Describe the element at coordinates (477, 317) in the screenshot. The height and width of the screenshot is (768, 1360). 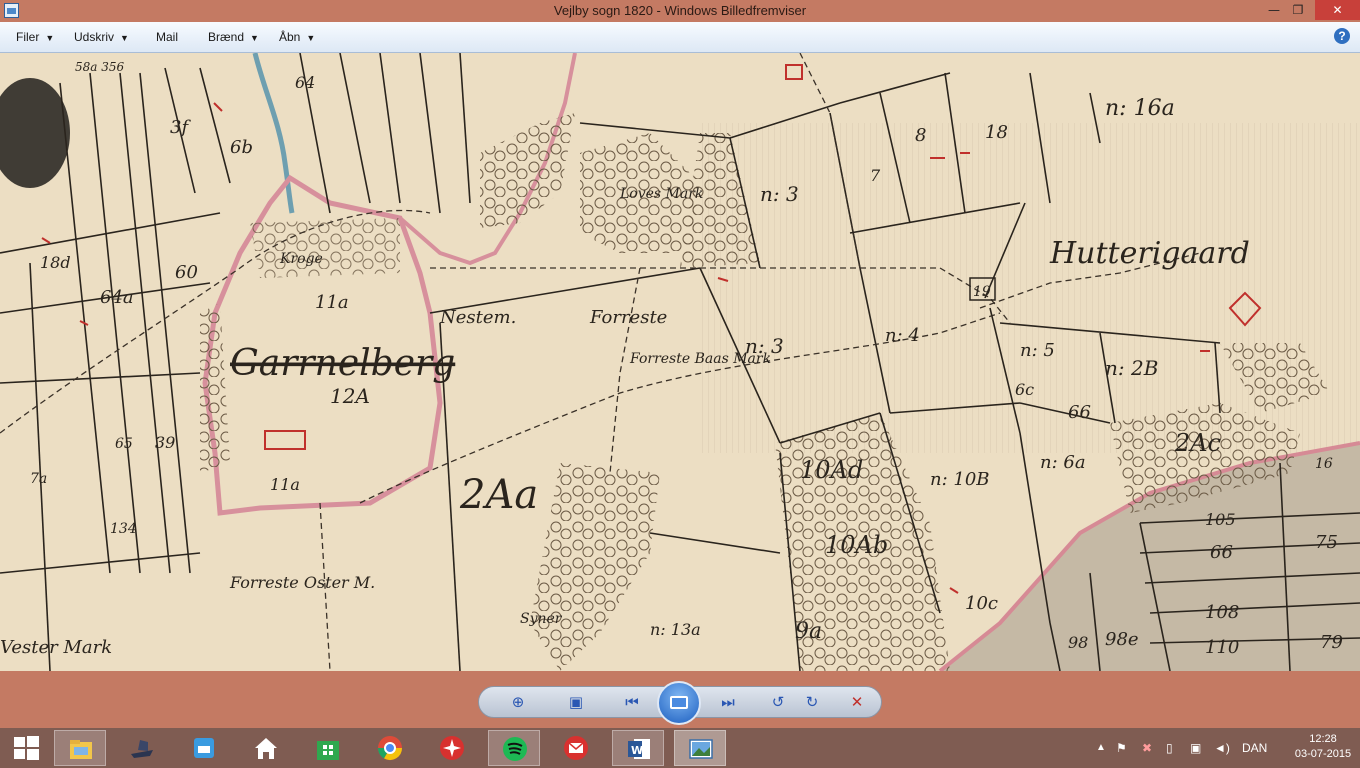
I see `map-label-nestem: Nestem.` at that location.